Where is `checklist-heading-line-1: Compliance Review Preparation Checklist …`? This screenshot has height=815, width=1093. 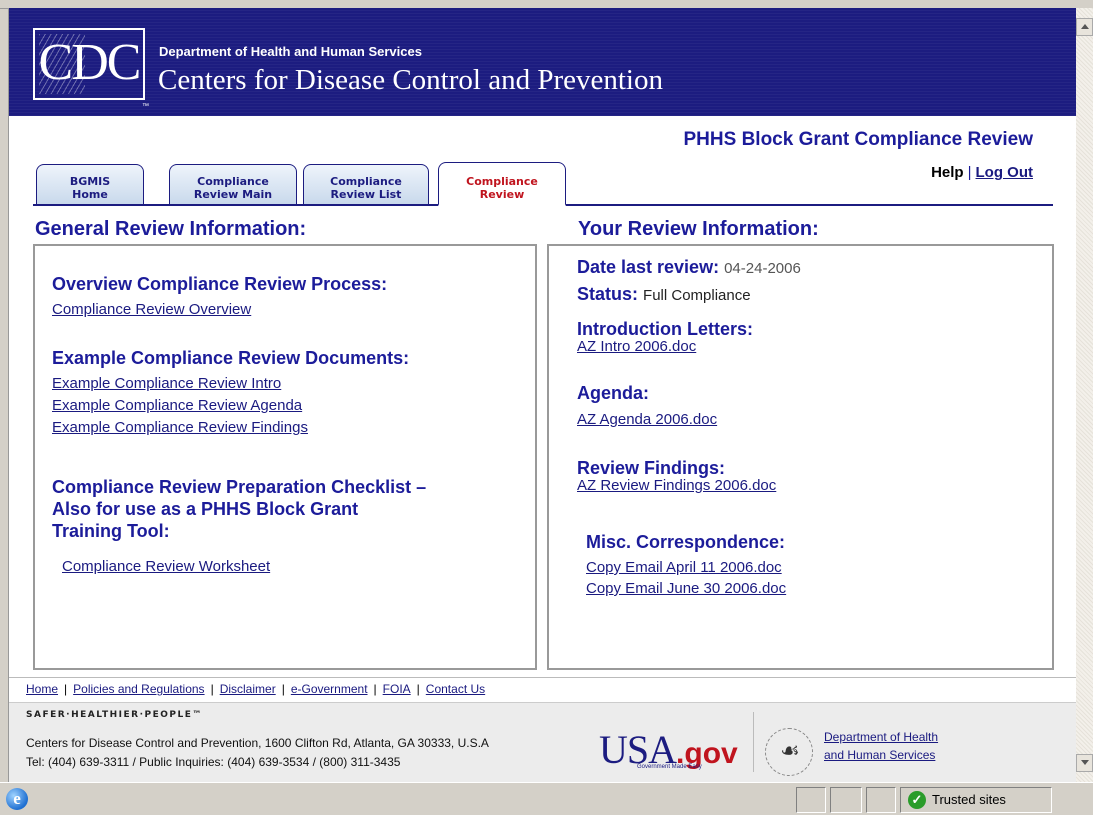
checklist-heading-line-1: Compliance Review Preparation Checklist … is located at coordinates (239, 487).